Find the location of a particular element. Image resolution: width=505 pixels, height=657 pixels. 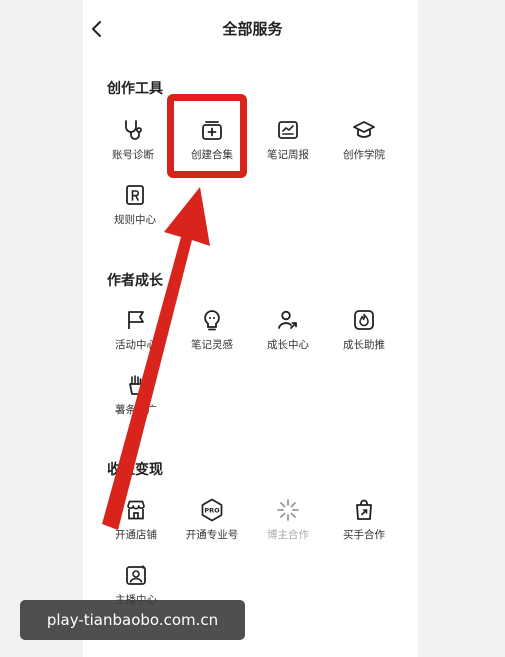

streamer-icon is located at coordinates (136, 574).